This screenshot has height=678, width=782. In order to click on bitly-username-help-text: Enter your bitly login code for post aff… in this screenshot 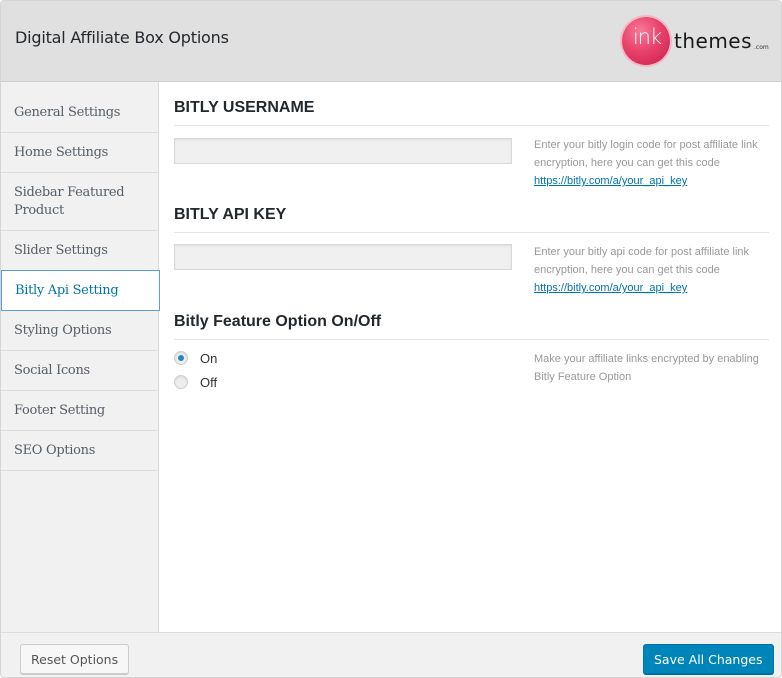, I will do `click(646, 154)`.